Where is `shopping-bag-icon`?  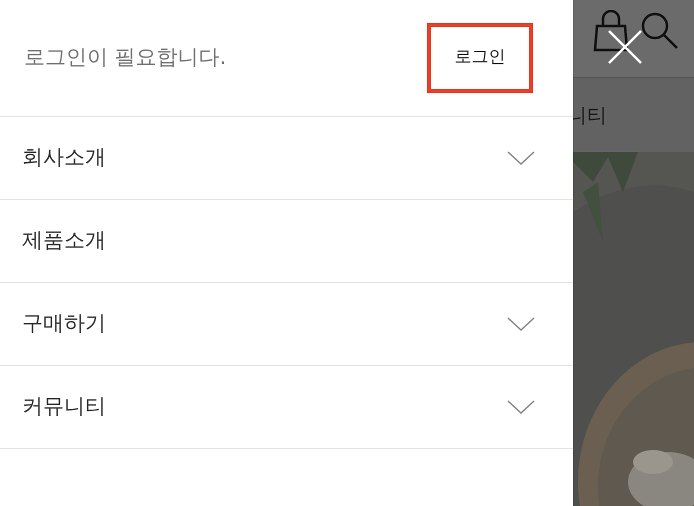
shopping-bag-icon is located at coordinates (611, 31).